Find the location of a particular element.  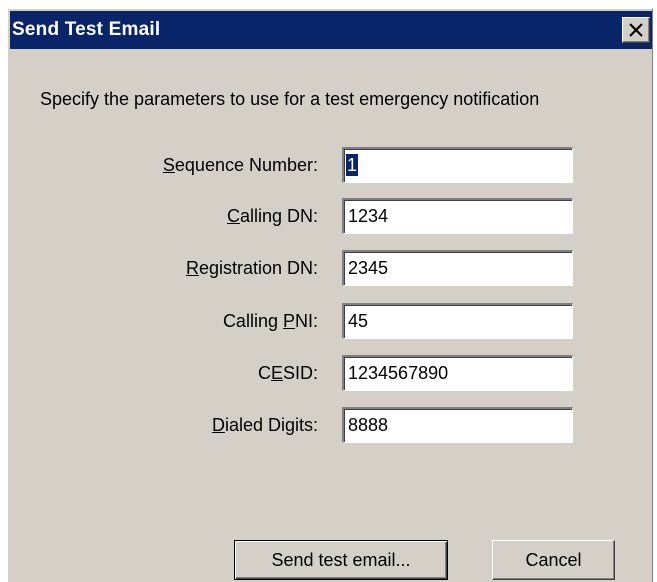

calling-pni-label: Calling PNI: is located at coordinates (270, 321).